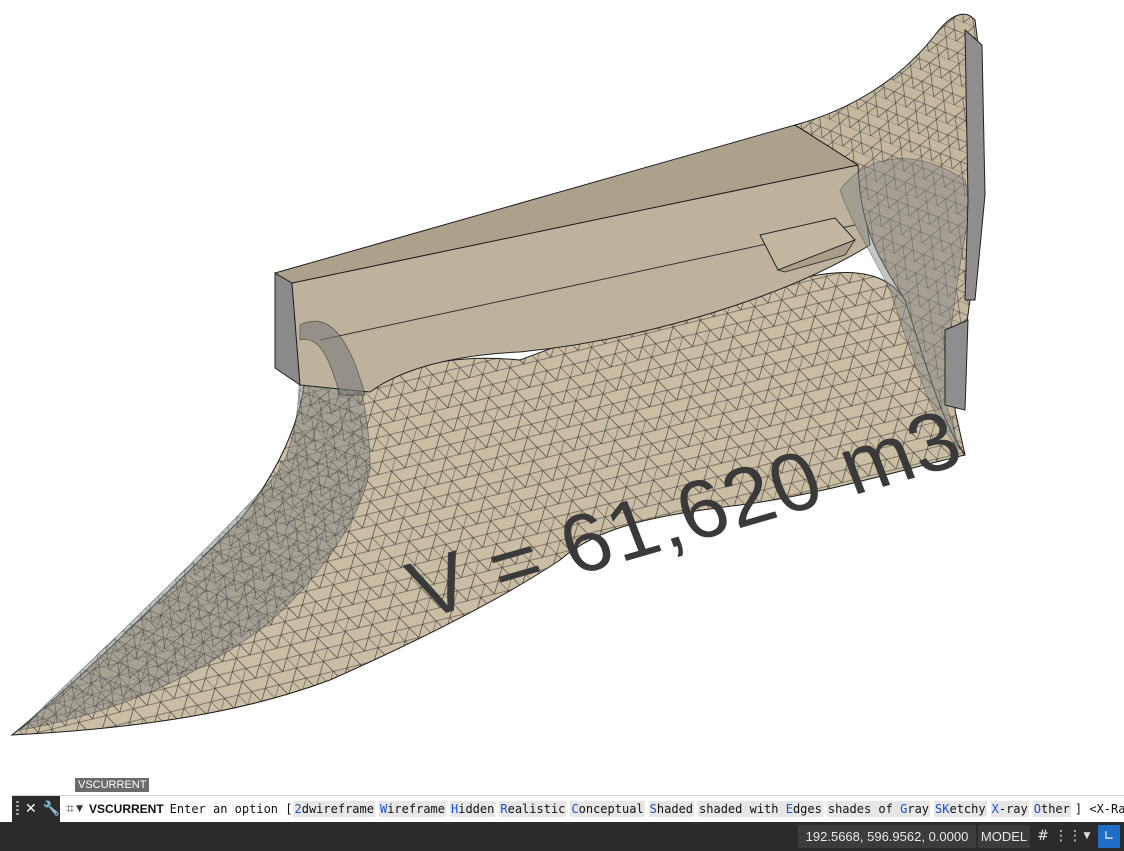  Describe the element at coordinates (960, 809) in the screenshot. I see `option-8: SKetchy` at that location.